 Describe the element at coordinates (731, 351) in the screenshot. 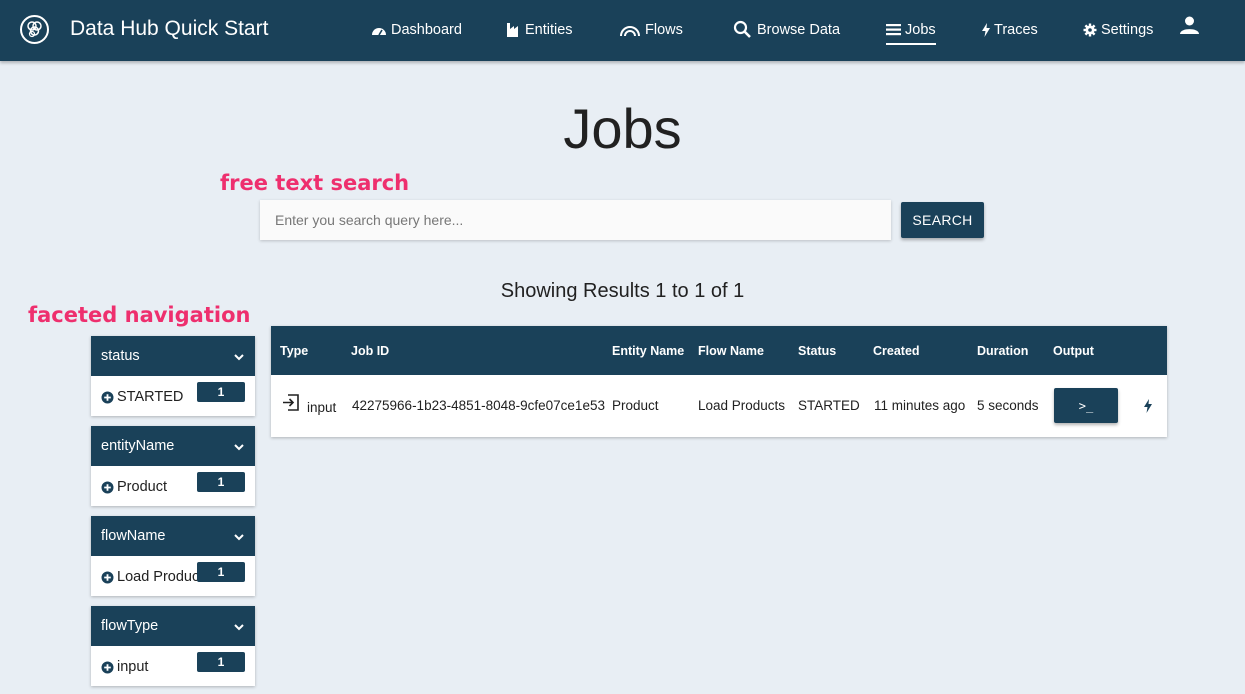

I see `column-header-flow-name: Flow Name` at that location.